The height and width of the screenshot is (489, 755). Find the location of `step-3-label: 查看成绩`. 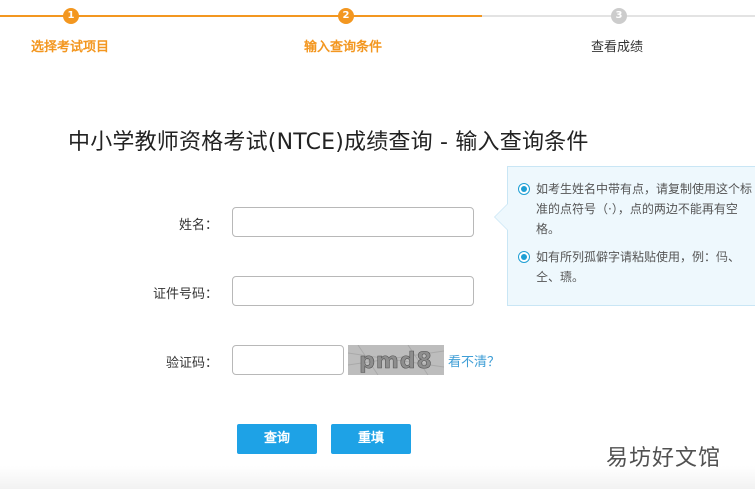

step-3-label: 查看成绩 is located at coordinates (617, 47).